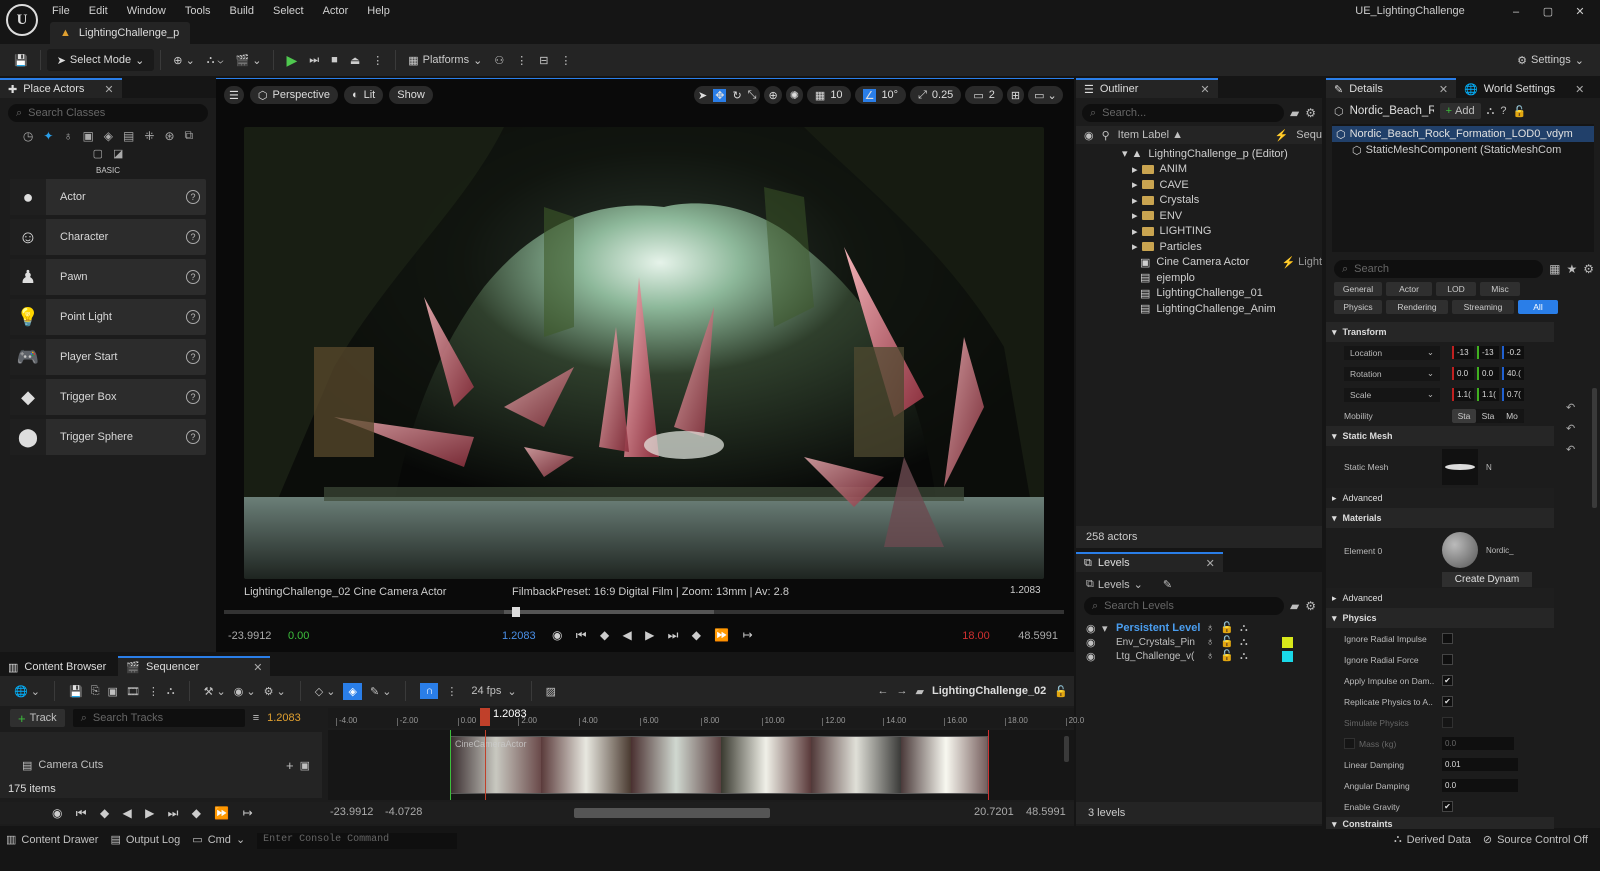 The image size is (1600, 871). What do you see at coordinates (773, 95) in the screenshot?
I see `world-local-icon: ⊕` at bounding box center [773, 95].